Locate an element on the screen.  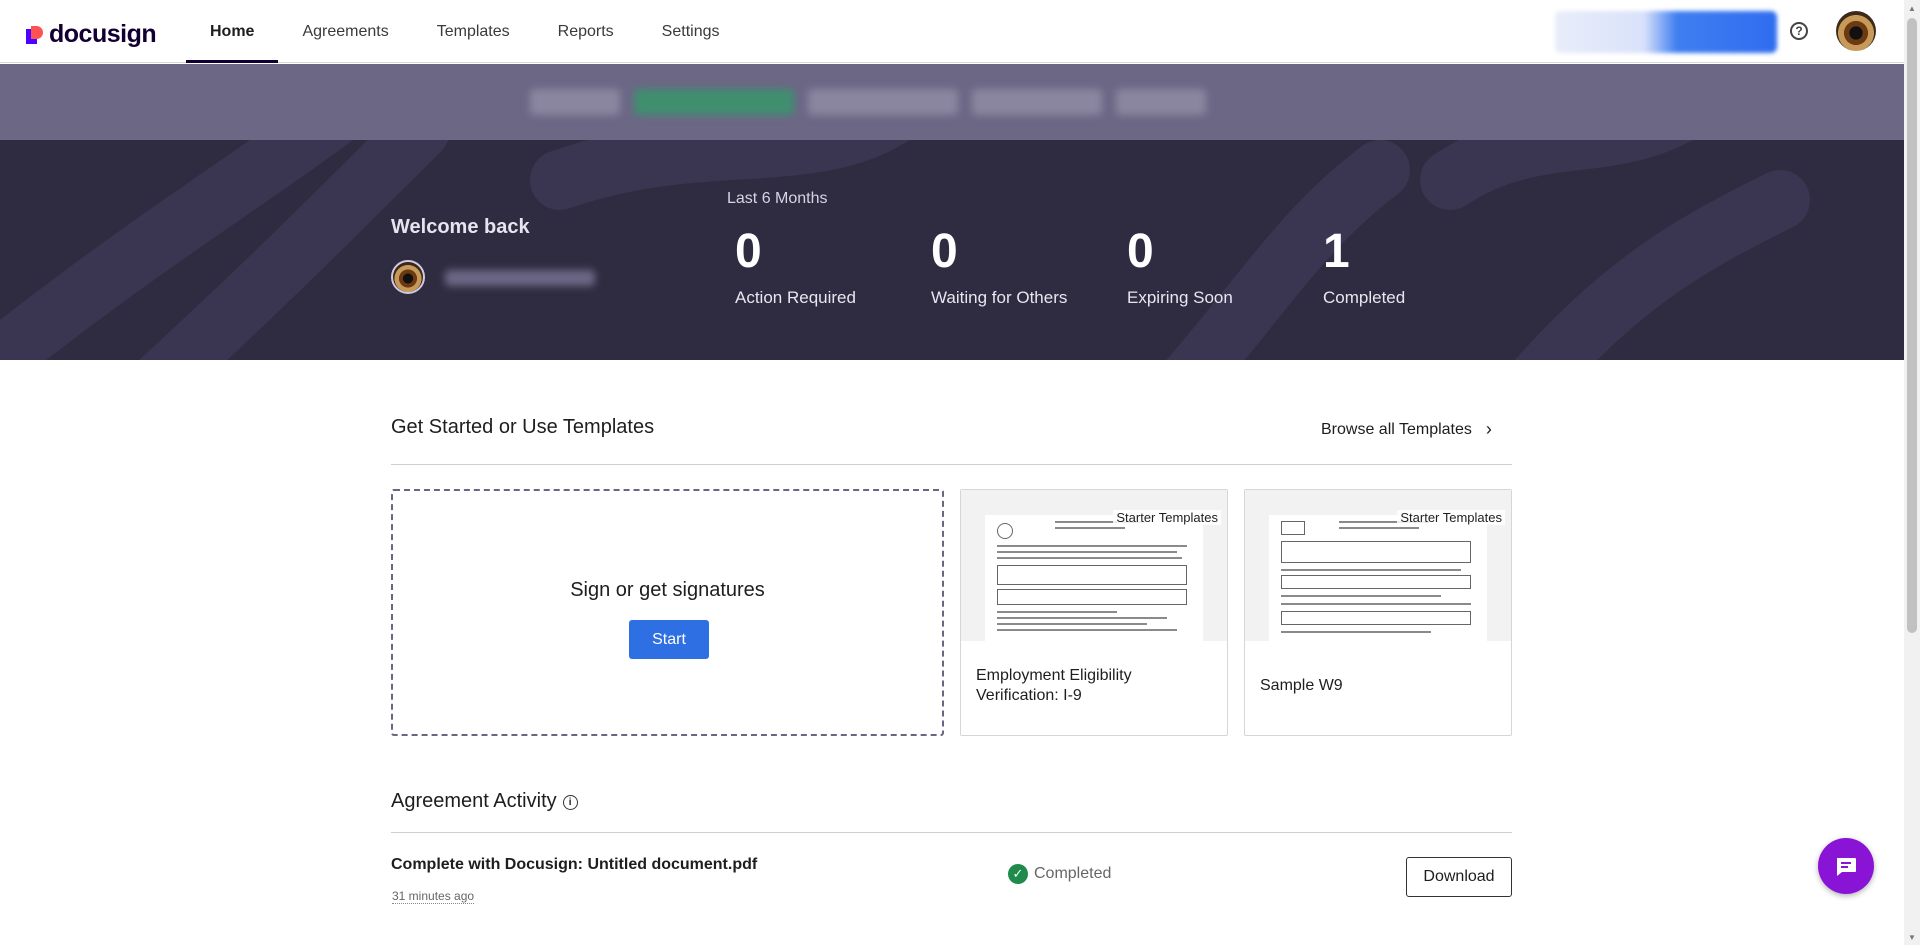
chat-bubble-icon is located at coordinates (1846, 867).